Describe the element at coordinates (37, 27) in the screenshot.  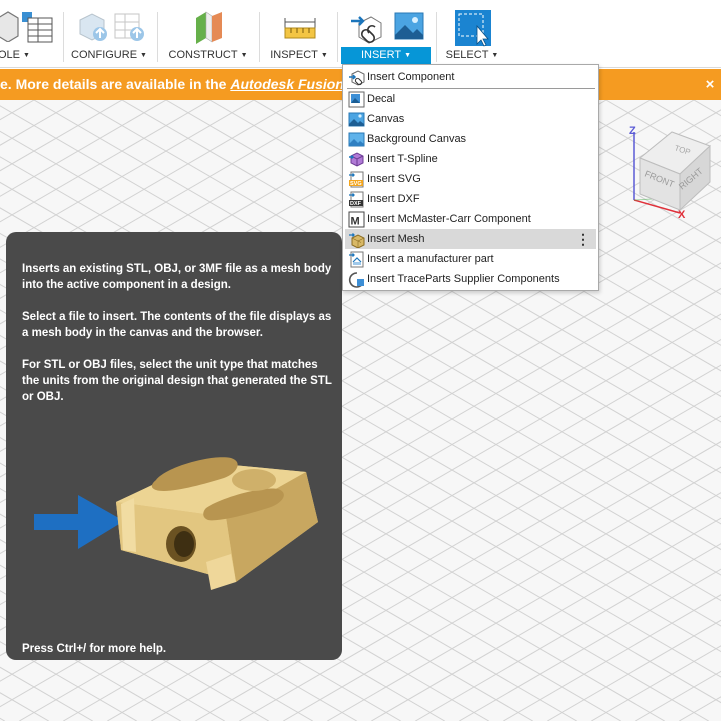
I see `table-icon` at that location.